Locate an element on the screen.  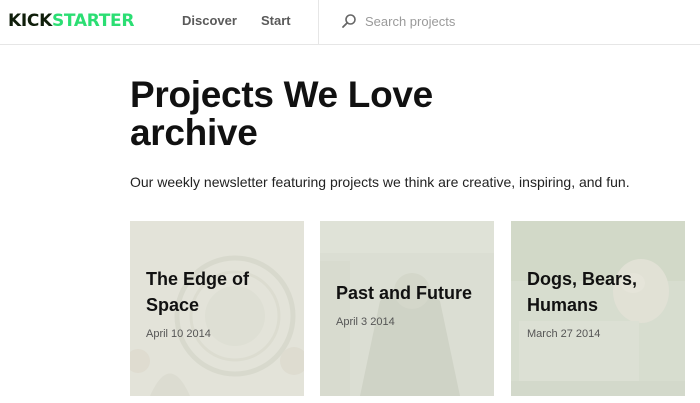
page-title: Projects We Love archive is located at coordinates (281, 113).